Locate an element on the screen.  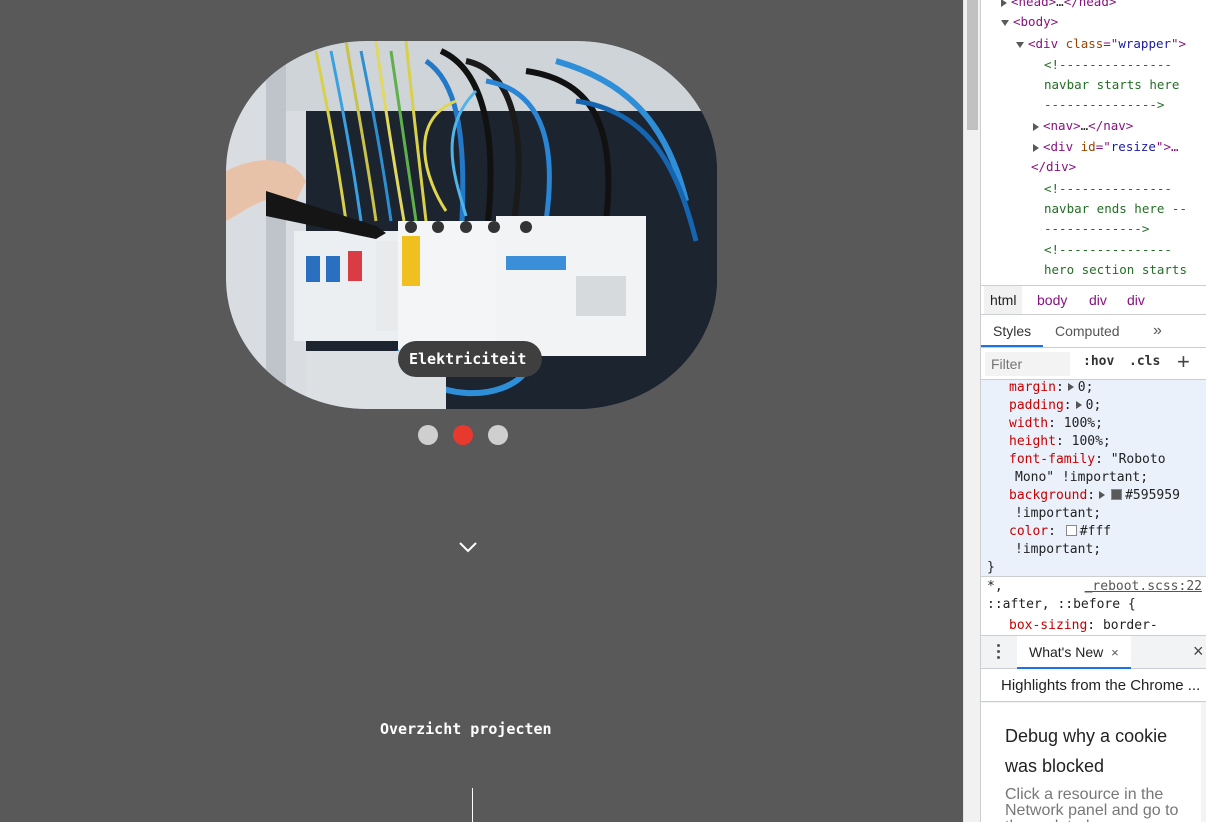
styles-filter-bar: :hov .cls + is located at coordinates (1093, 364).